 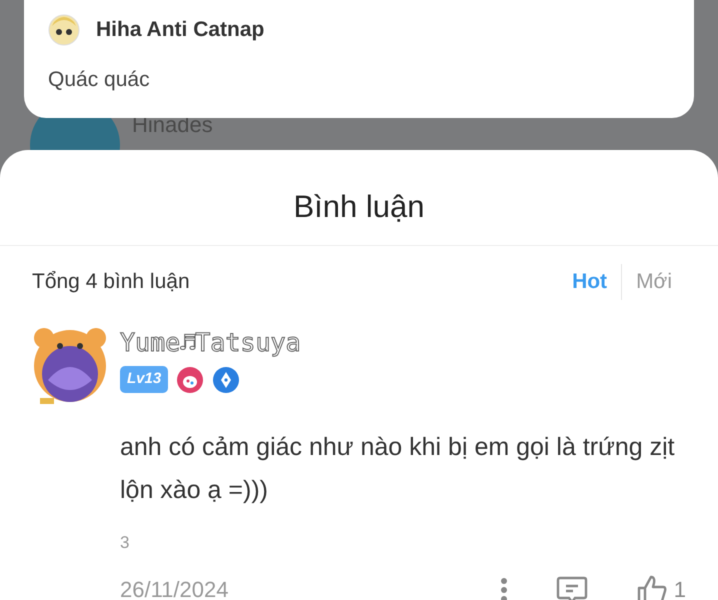 I want to click on username: Yume♬Tatsuya, so click(x=211, y=343).